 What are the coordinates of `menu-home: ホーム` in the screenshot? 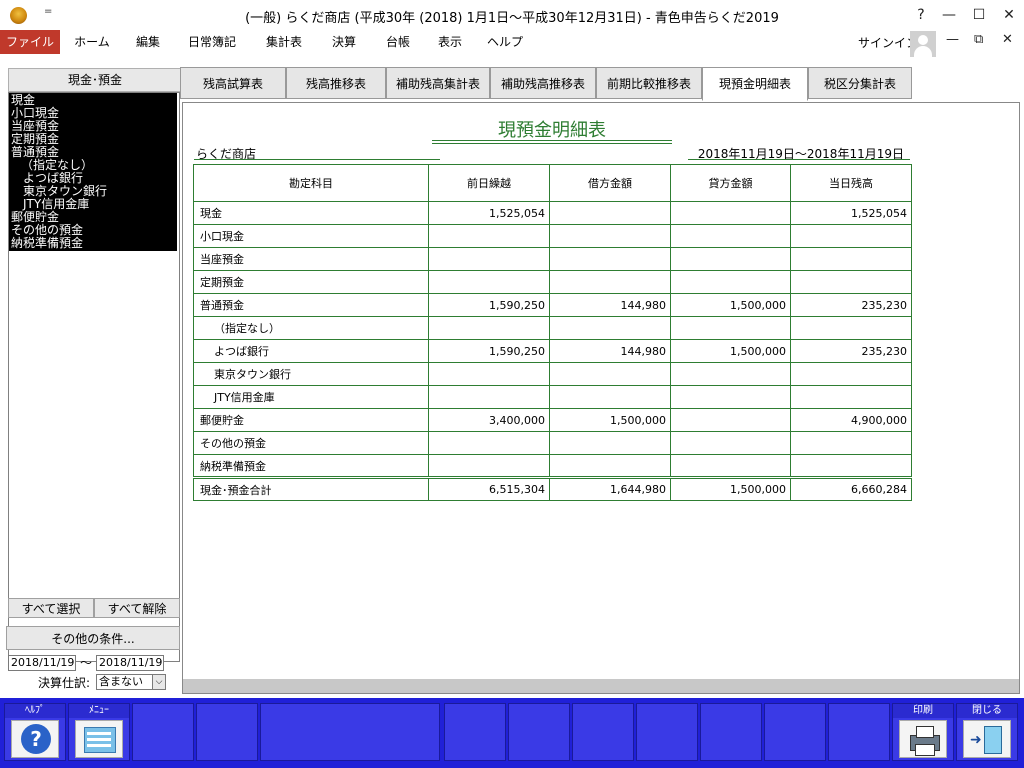 It's located at (92, 42).